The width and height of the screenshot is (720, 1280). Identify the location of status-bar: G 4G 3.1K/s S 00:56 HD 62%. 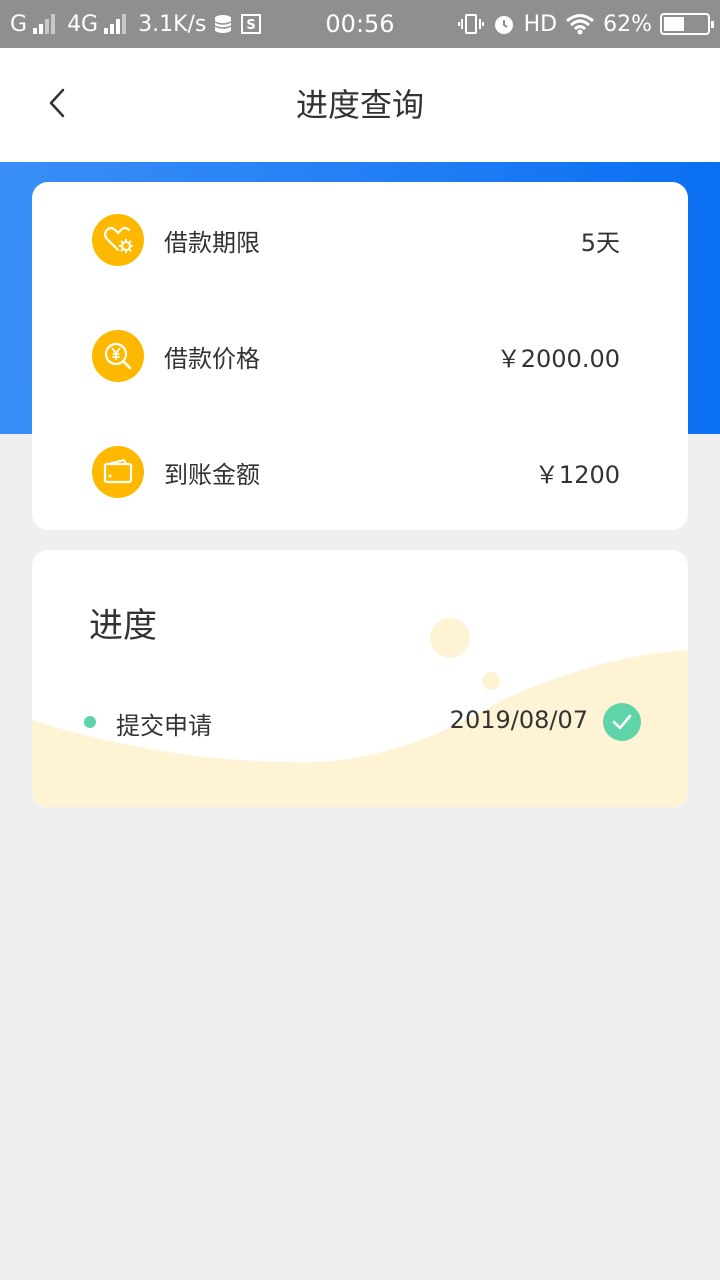
(360, 24).